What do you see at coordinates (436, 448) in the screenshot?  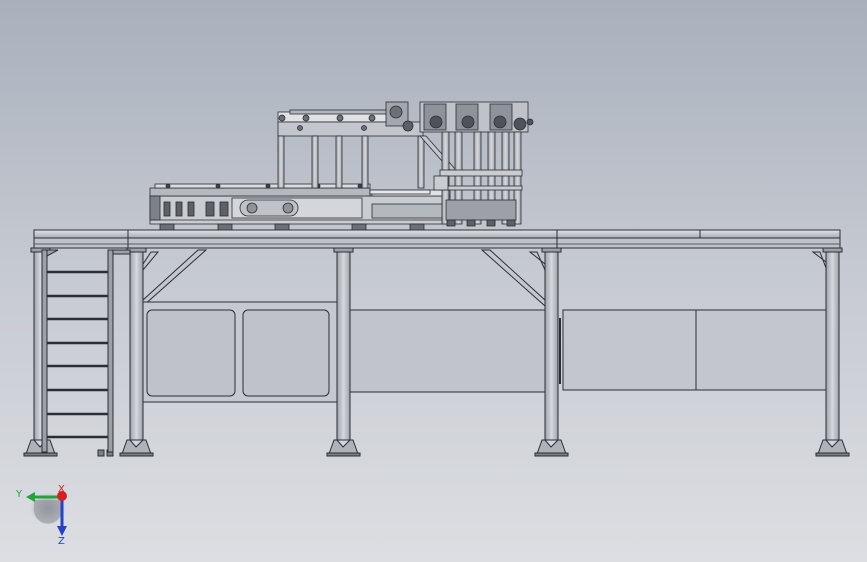 I see `post-feet` at bounding box center [436, 448].